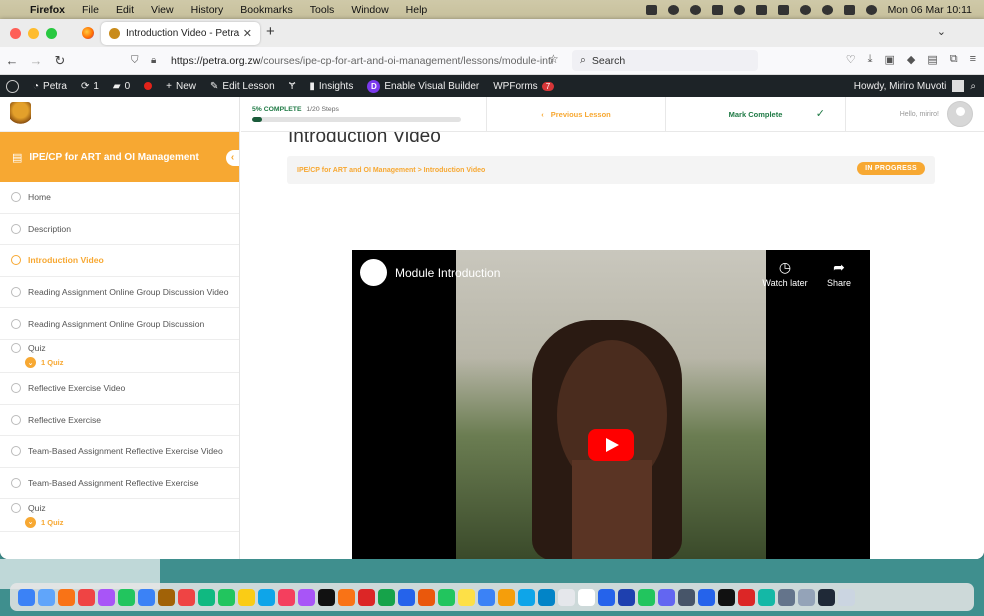  I want to click on wp-logo-button, so click(12, 86).